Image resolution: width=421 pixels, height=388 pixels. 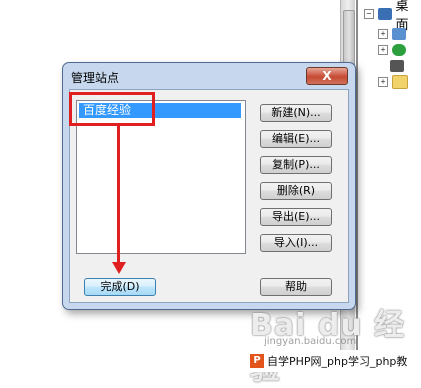 What do you see at coordinates (296, 287) in the screenshot?
I see `help-button: 帮助` at bounding box center [296, 287].